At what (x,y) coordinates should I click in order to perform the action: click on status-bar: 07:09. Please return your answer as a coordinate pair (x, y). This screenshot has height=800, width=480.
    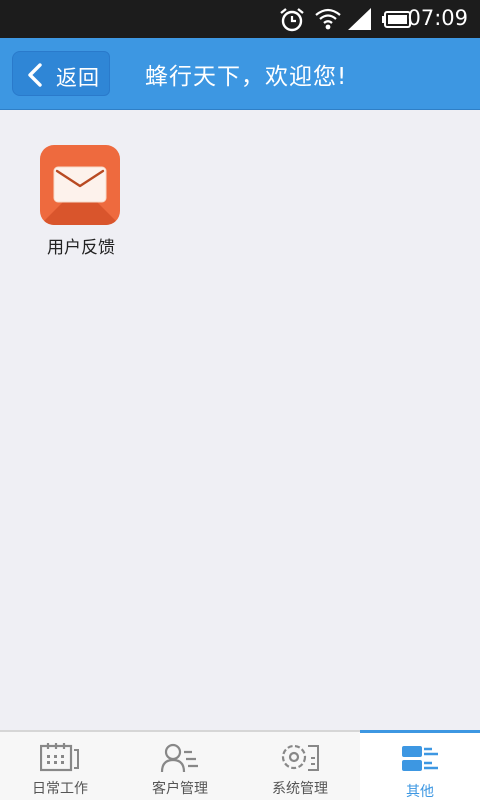
    Looking at the image, I should click on (240, 19).